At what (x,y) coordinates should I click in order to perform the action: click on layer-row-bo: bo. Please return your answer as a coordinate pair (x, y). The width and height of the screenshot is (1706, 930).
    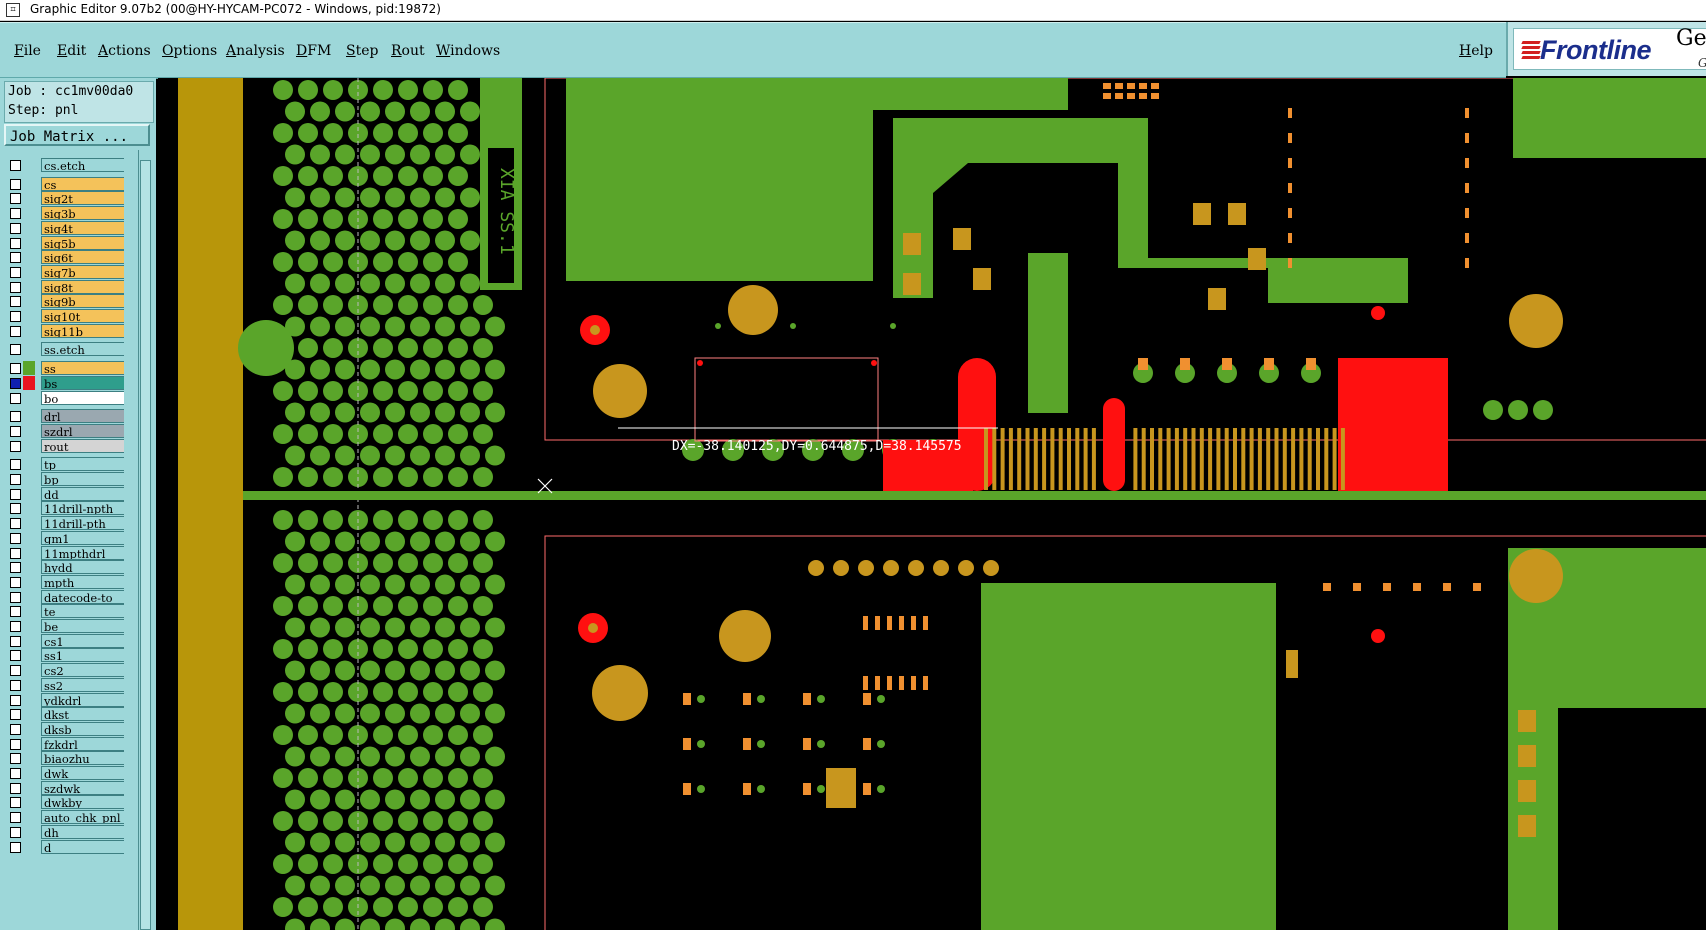
    Looking at the image, I should click on (64, 398).